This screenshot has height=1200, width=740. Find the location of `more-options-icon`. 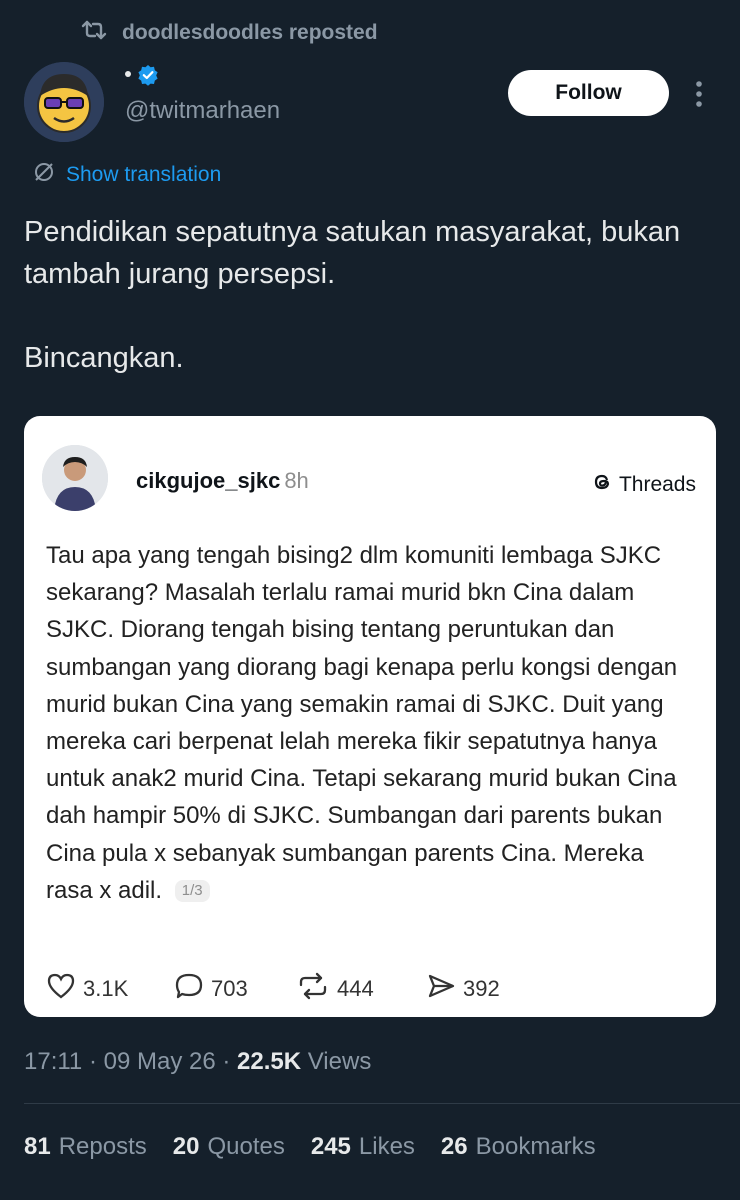

more-options-icon is located at coordinates (699, 96).